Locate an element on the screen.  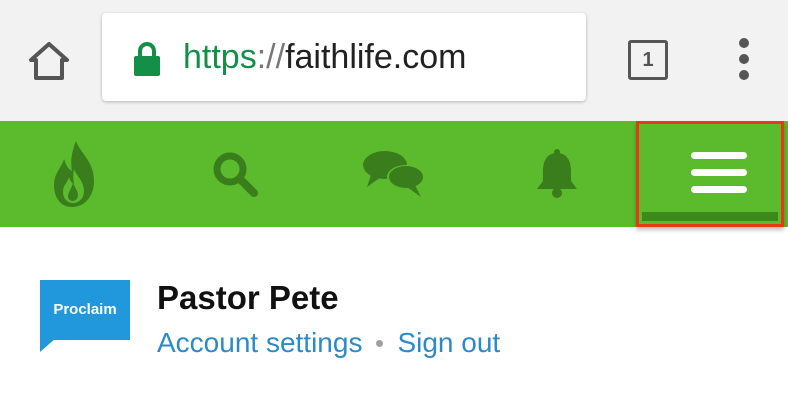
faithlife-home-link is located at coordinates (75, 174).